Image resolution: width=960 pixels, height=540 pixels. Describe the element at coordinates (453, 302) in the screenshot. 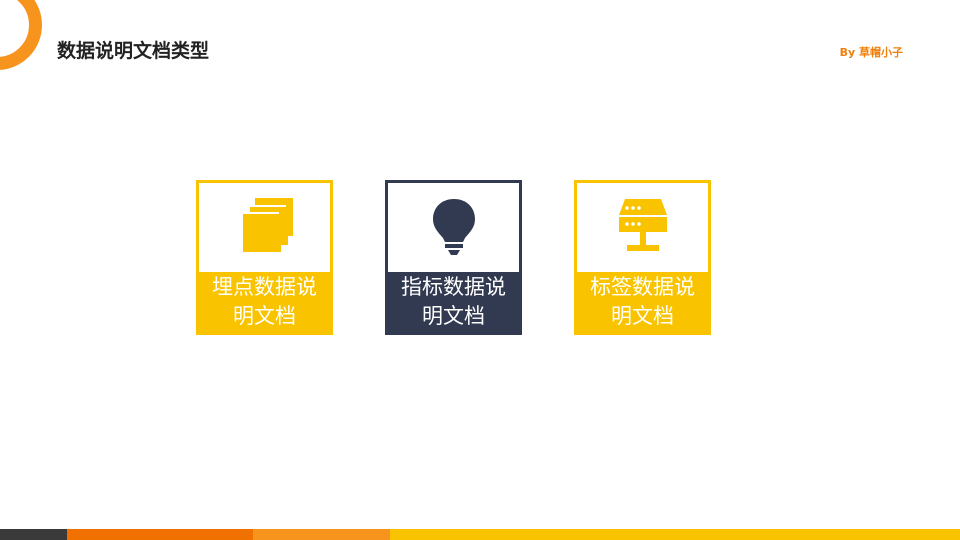

I see `card-label: 指标数据说明文档` at that location.